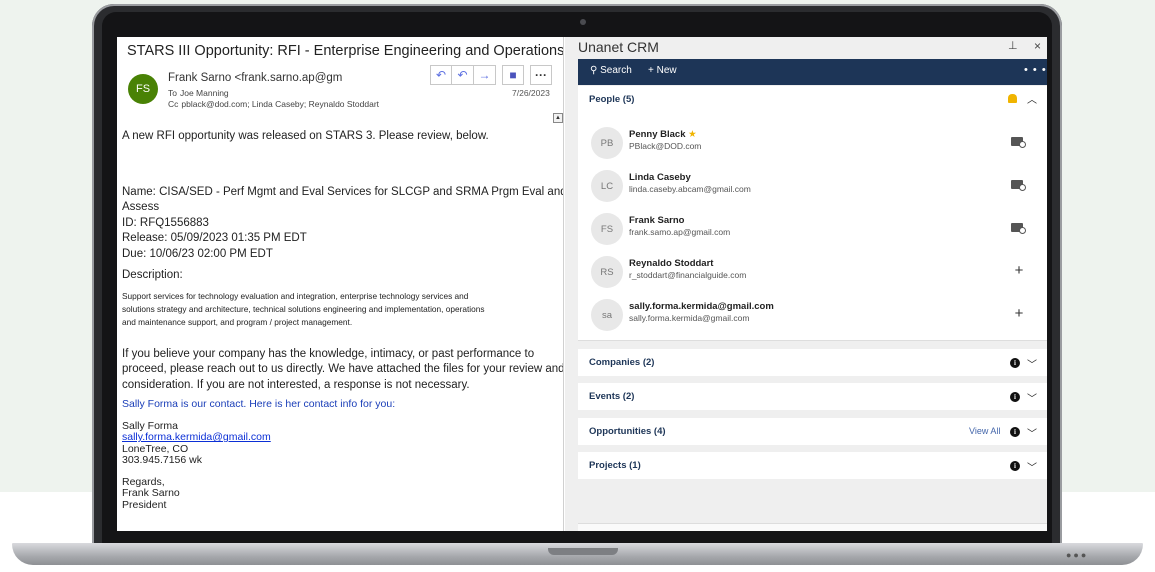 The width and height of the screenshot is (1155, 572). I want to click on person-name: Frank Sarno, so click(656, 220).